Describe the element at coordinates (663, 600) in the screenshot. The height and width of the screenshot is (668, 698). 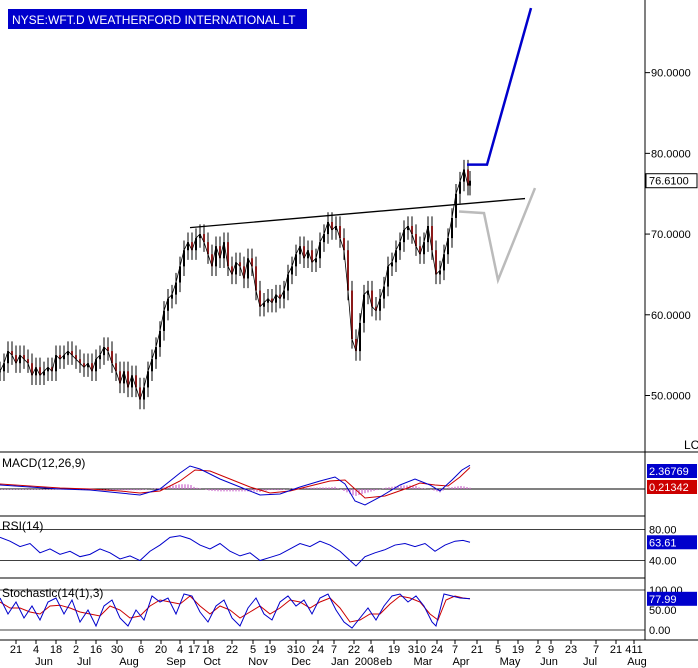
I see `stoch-value-label: 77.99` at that location.